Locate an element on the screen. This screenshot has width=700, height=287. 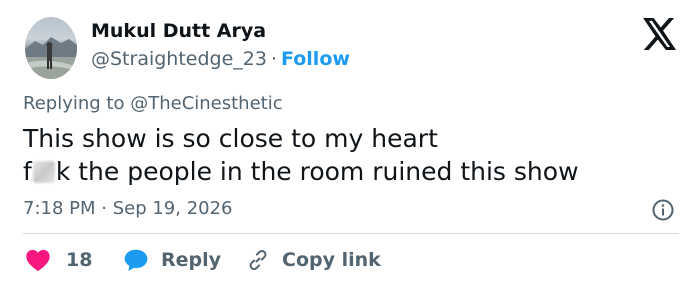
x-logo-icon is located at coordinates (660, 34).